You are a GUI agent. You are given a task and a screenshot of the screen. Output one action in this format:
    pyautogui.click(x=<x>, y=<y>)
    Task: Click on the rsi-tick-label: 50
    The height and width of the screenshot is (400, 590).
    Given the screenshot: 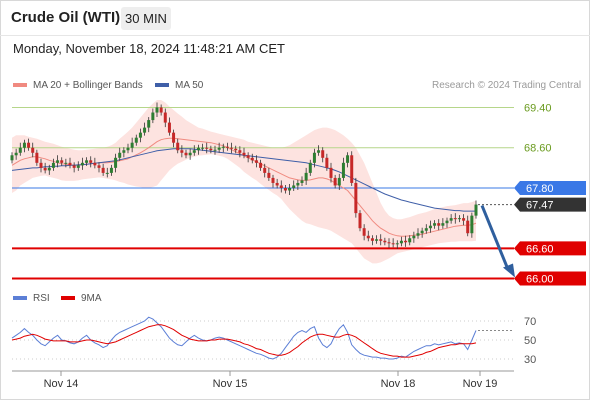 What is the action you would take?
    pyautogui.click(x=530, y=341)
    